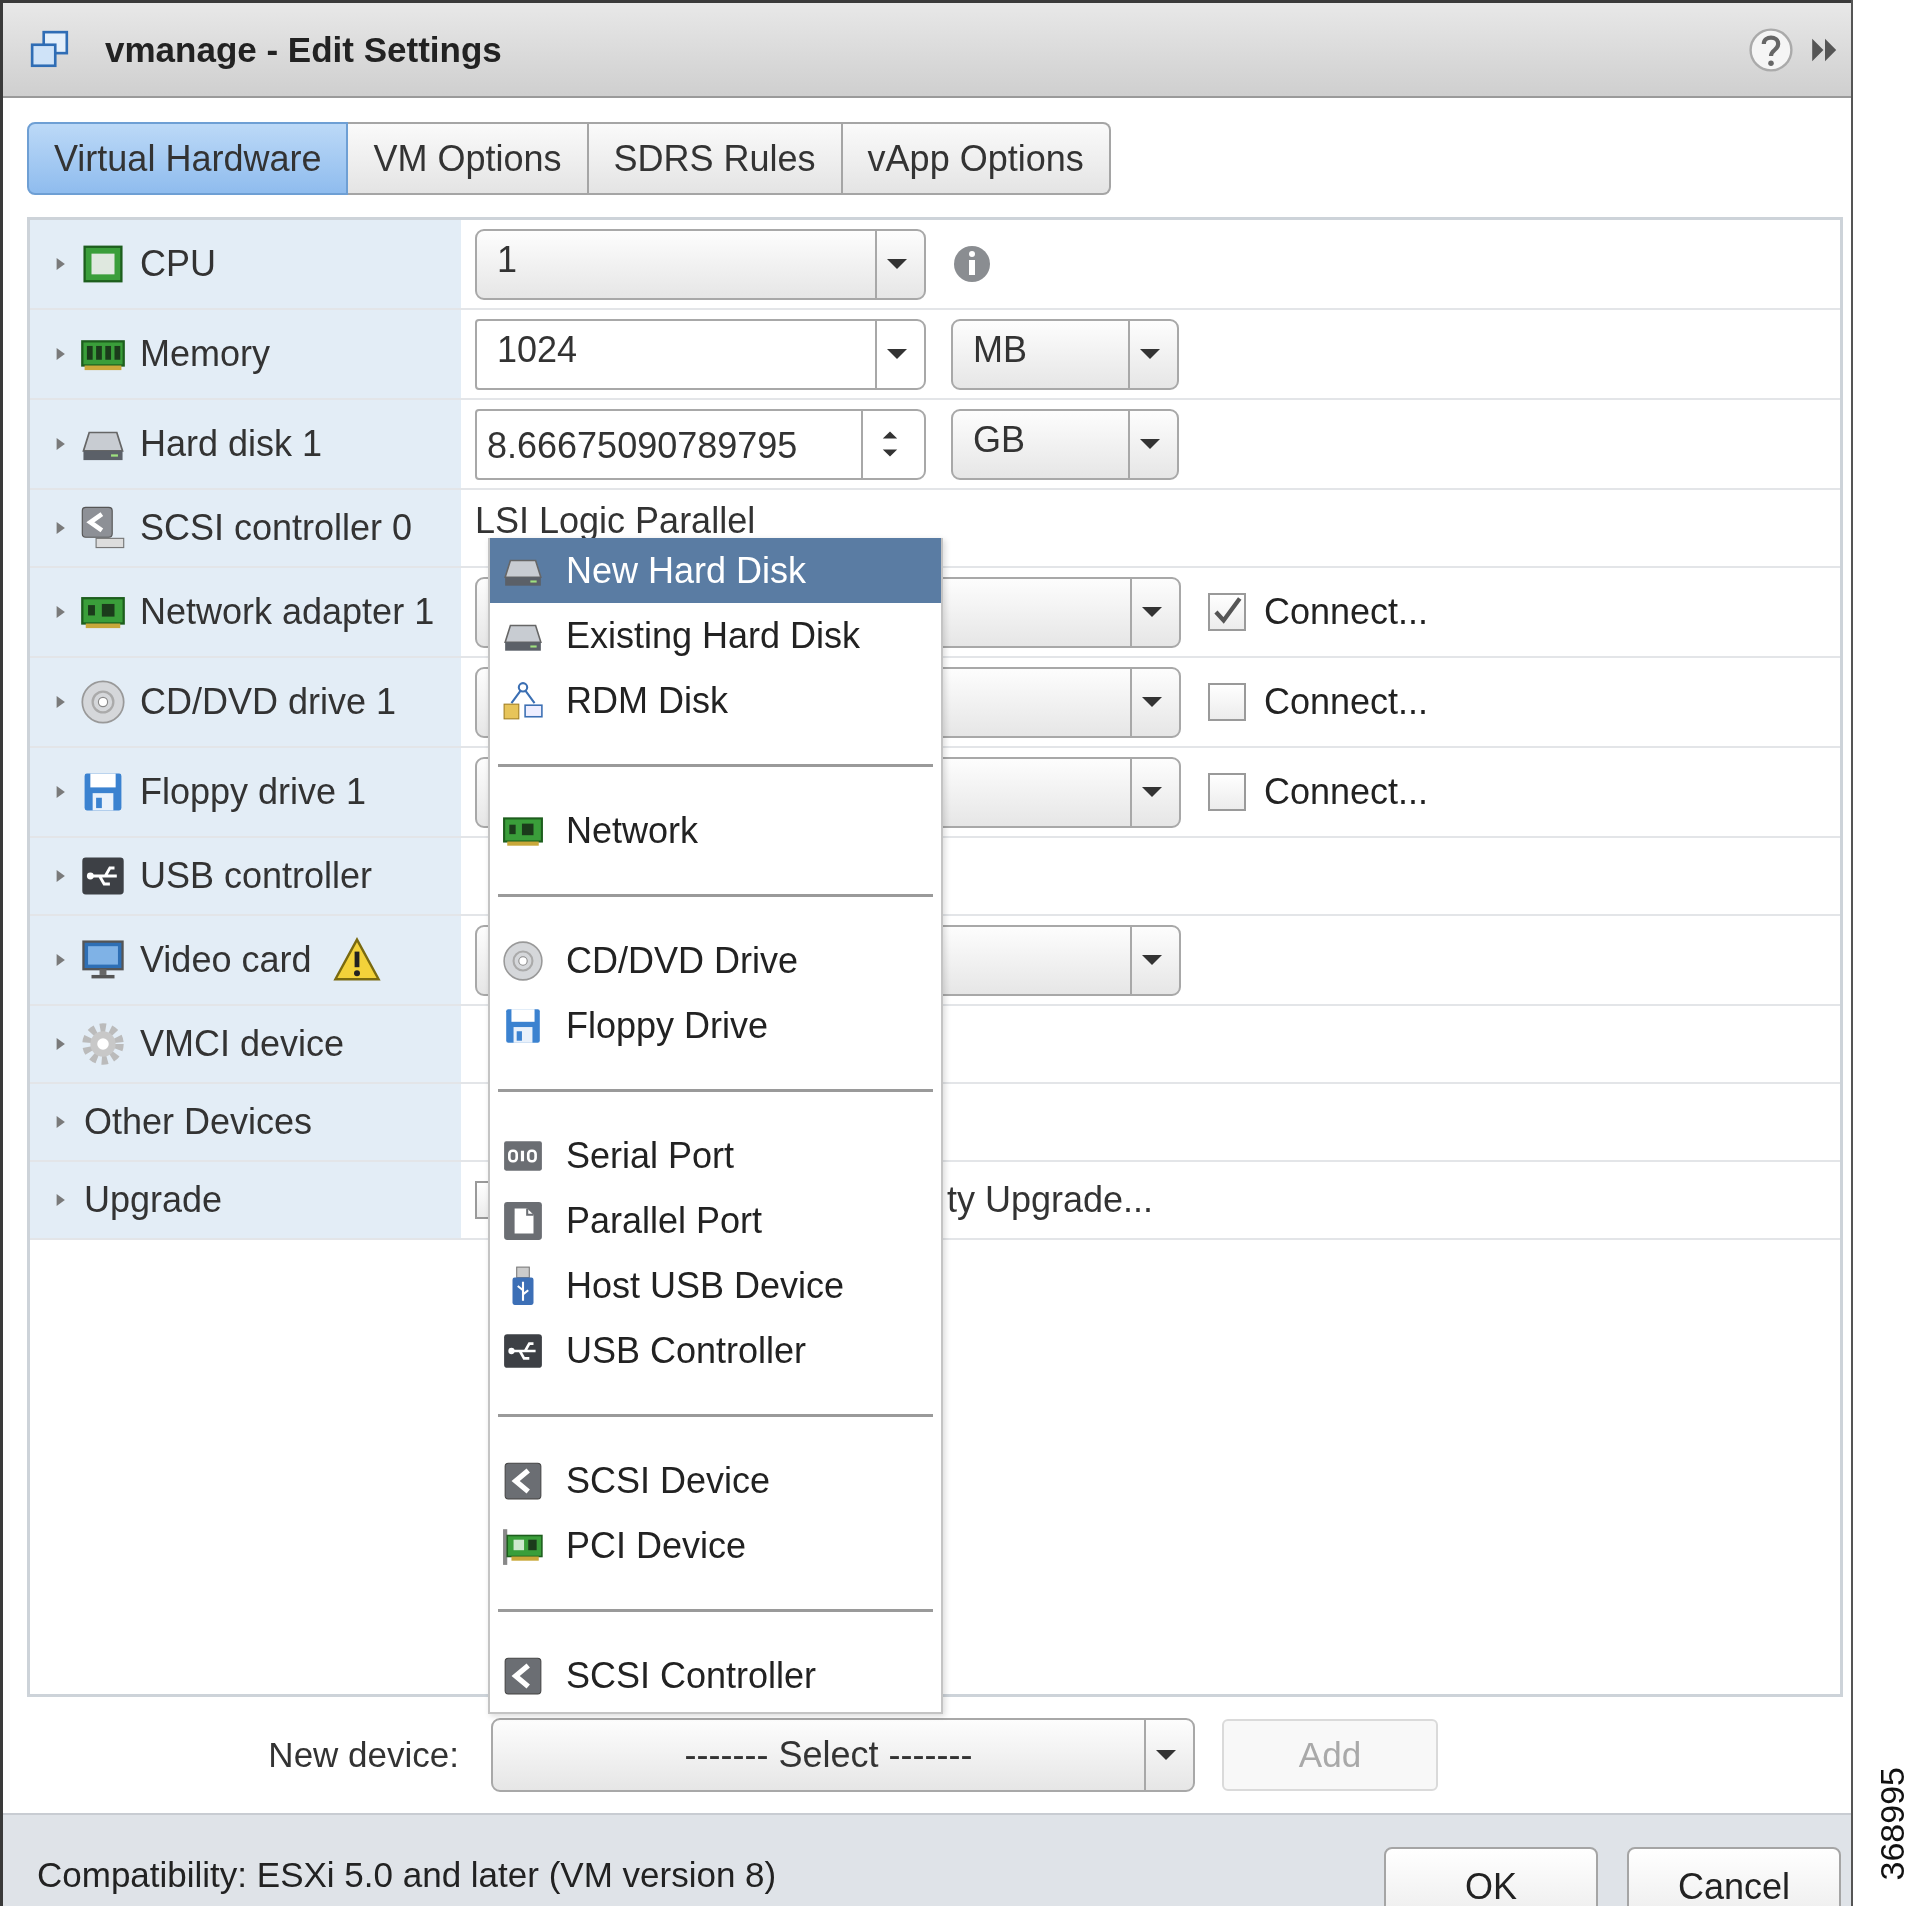 This screenshot has width=1931, height=1906. Describe the element at coordinates (363, 1755) in the screenshot. I see `new-device-label: New device:` at that location.